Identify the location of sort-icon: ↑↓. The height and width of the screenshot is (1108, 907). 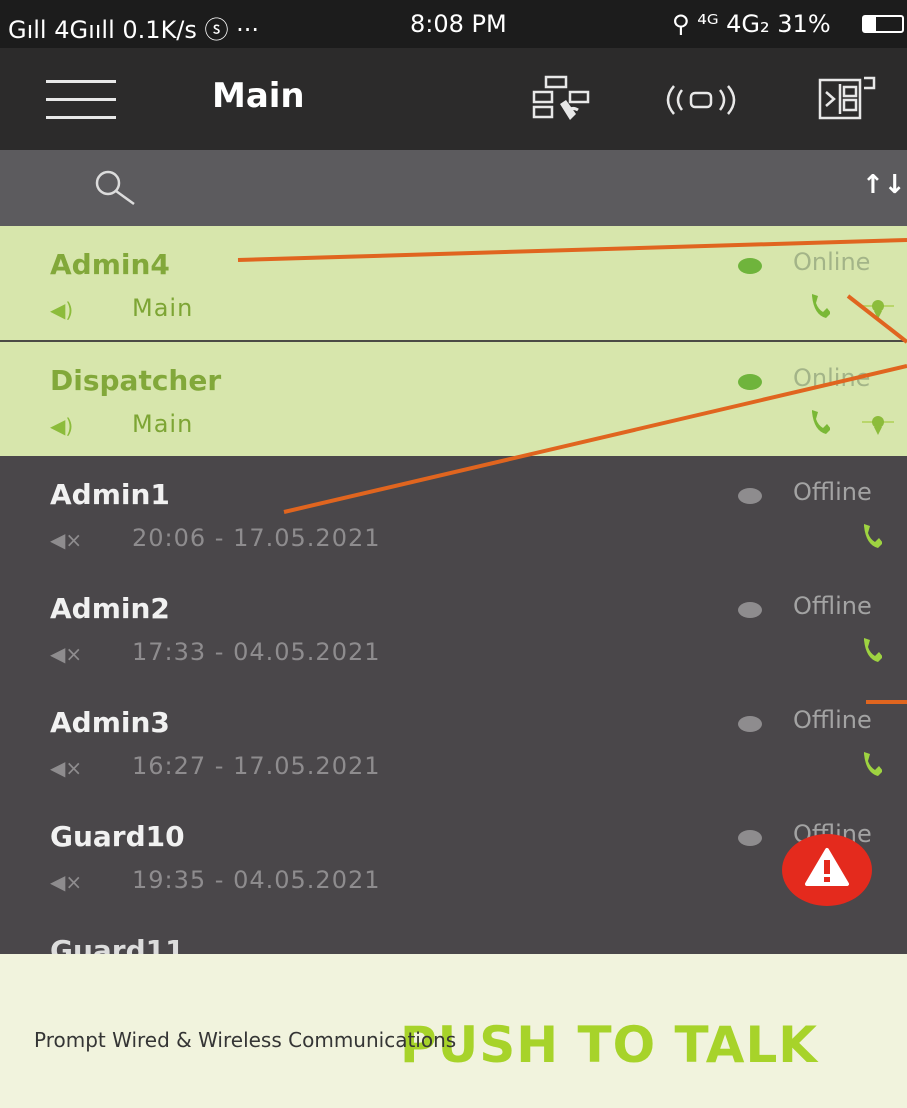
(884, 185).